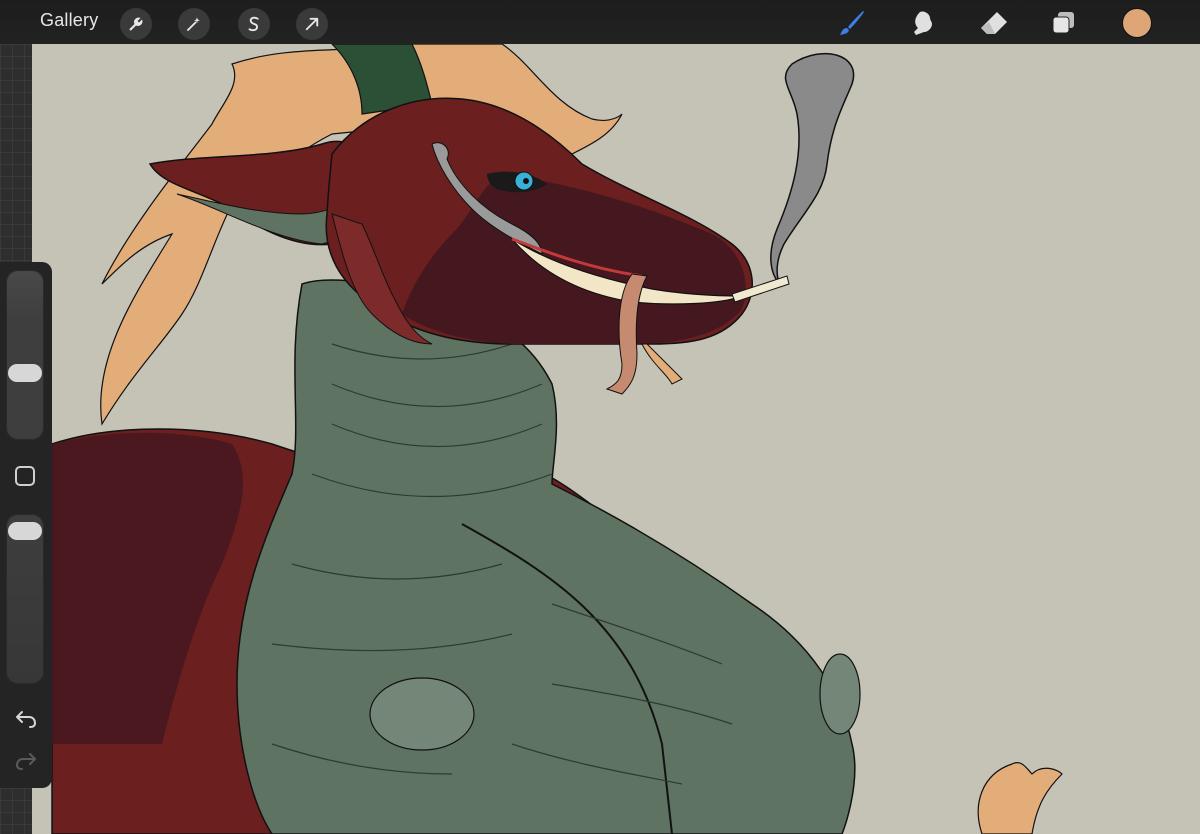  What do you see at coordinates (422, 714) in the screenshot?
I see `chest-spot-left` at bounding box center [422, 714].